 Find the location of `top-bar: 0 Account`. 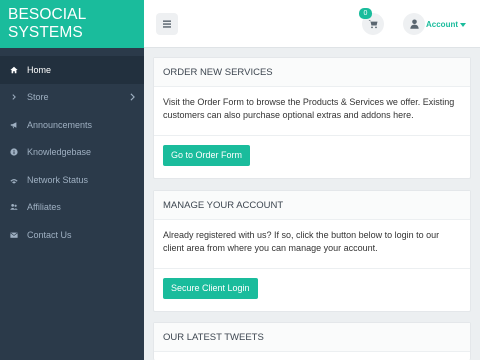

top-bar: 0 Account is located at coordinates (312, 24).